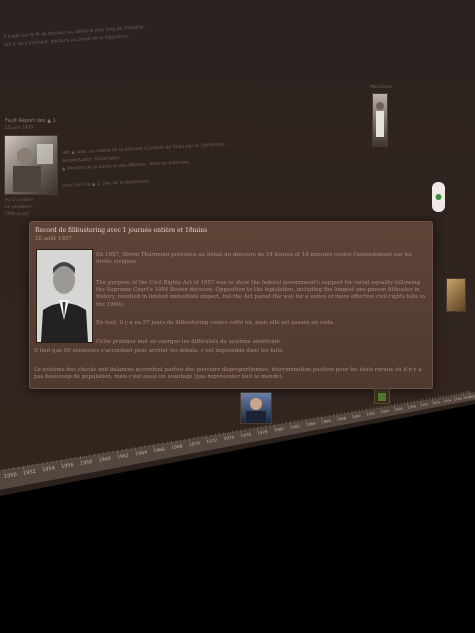  Describe the element at coordinates (311, 425) in the screenshot. I see `timeline-year-label: 1984` at that location.